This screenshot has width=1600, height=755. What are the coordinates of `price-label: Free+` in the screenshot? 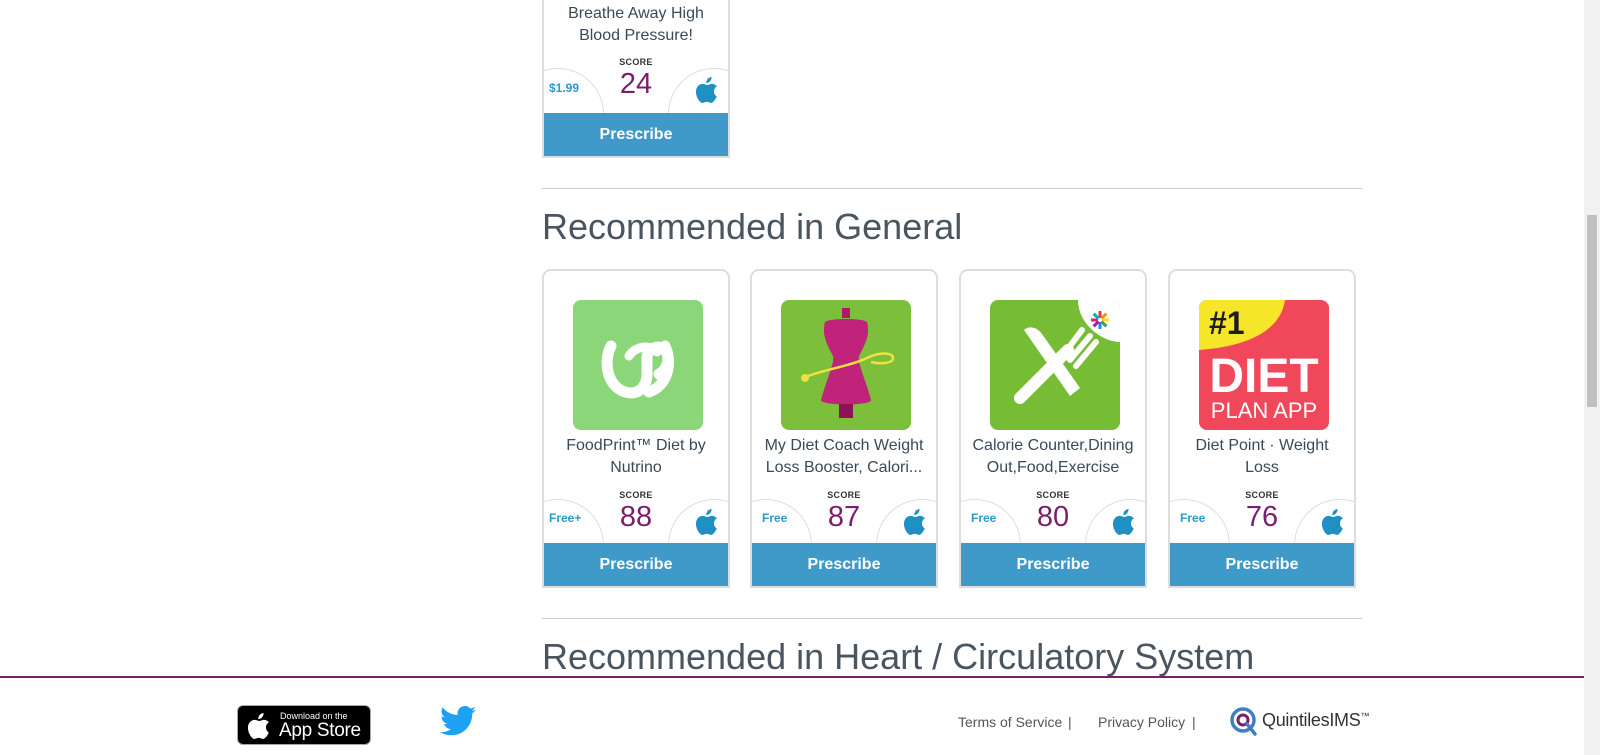 It's located at (565, 518).